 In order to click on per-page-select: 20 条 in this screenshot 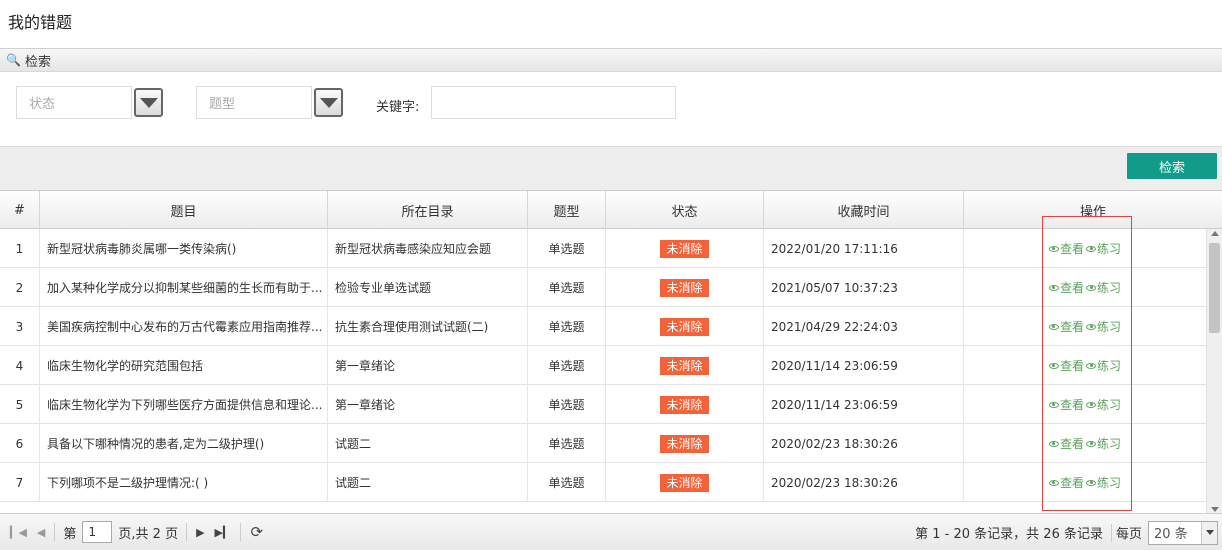, I will do `click(1183, 532)`.